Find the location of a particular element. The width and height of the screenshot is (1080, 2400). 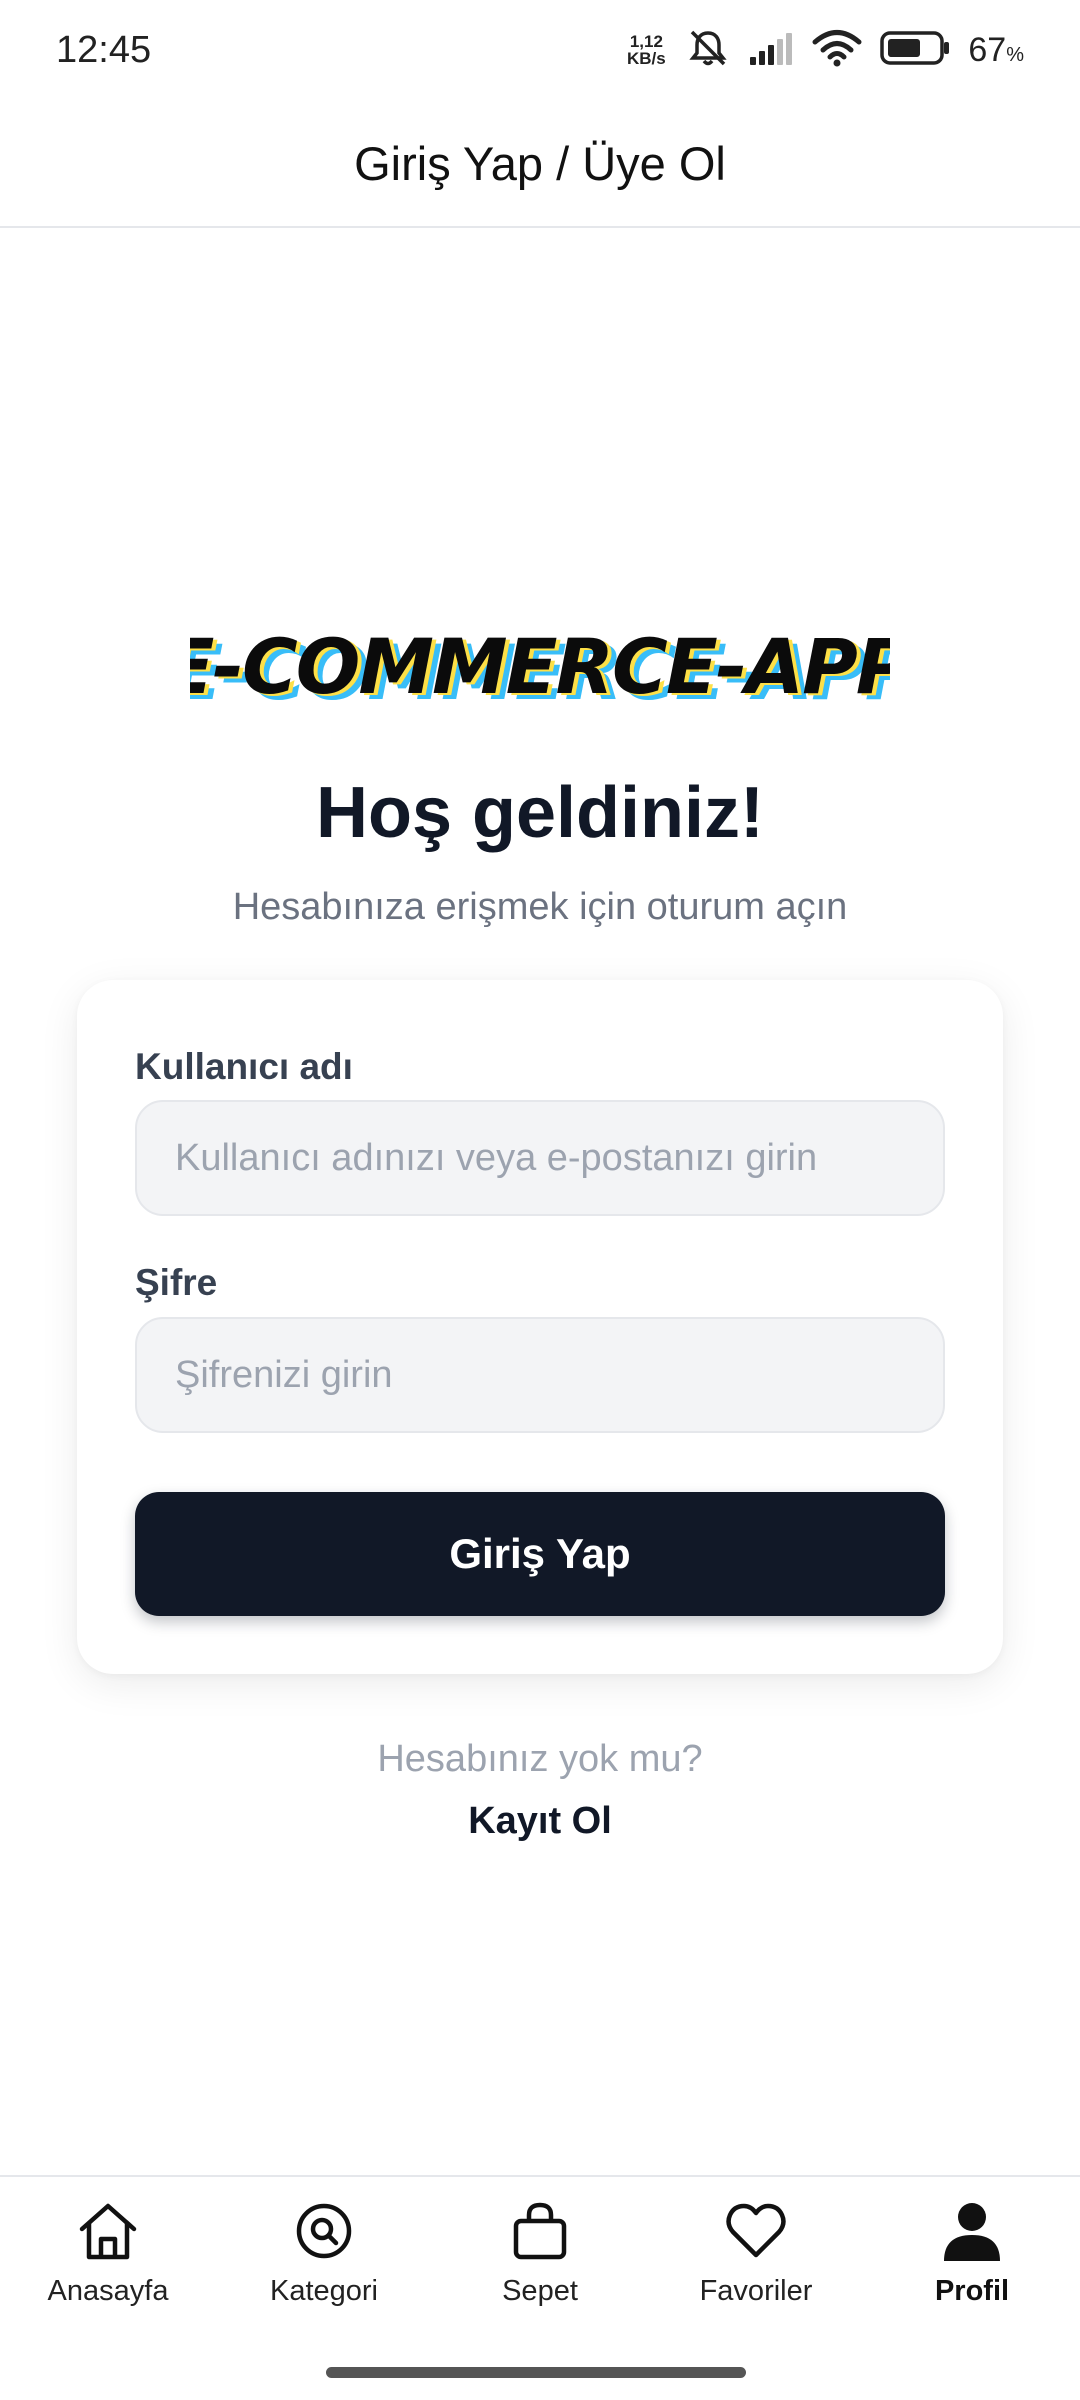

home-indicator is located at coordinates (536, 2372).